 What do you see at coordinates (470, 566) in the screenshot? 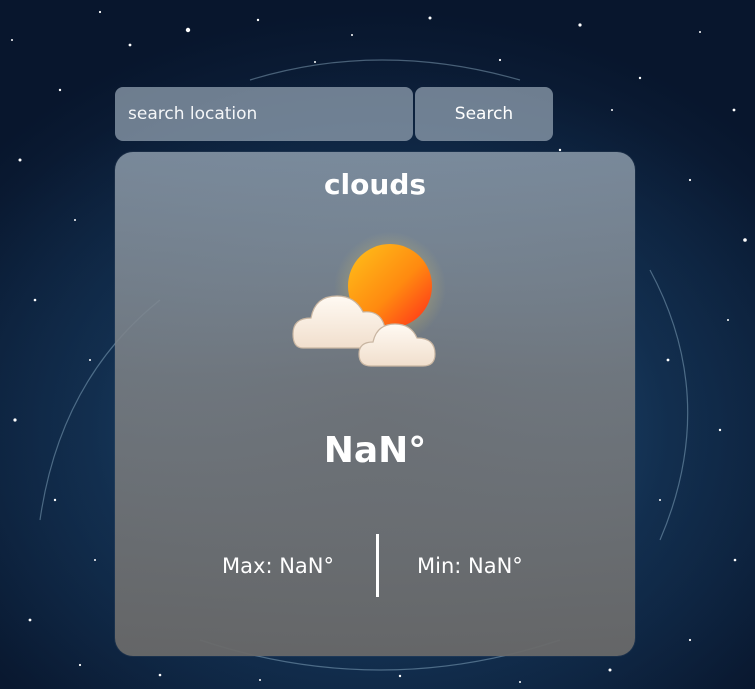
I see `min-temperature: Min: NaN°` at bounding box center [470, 566].